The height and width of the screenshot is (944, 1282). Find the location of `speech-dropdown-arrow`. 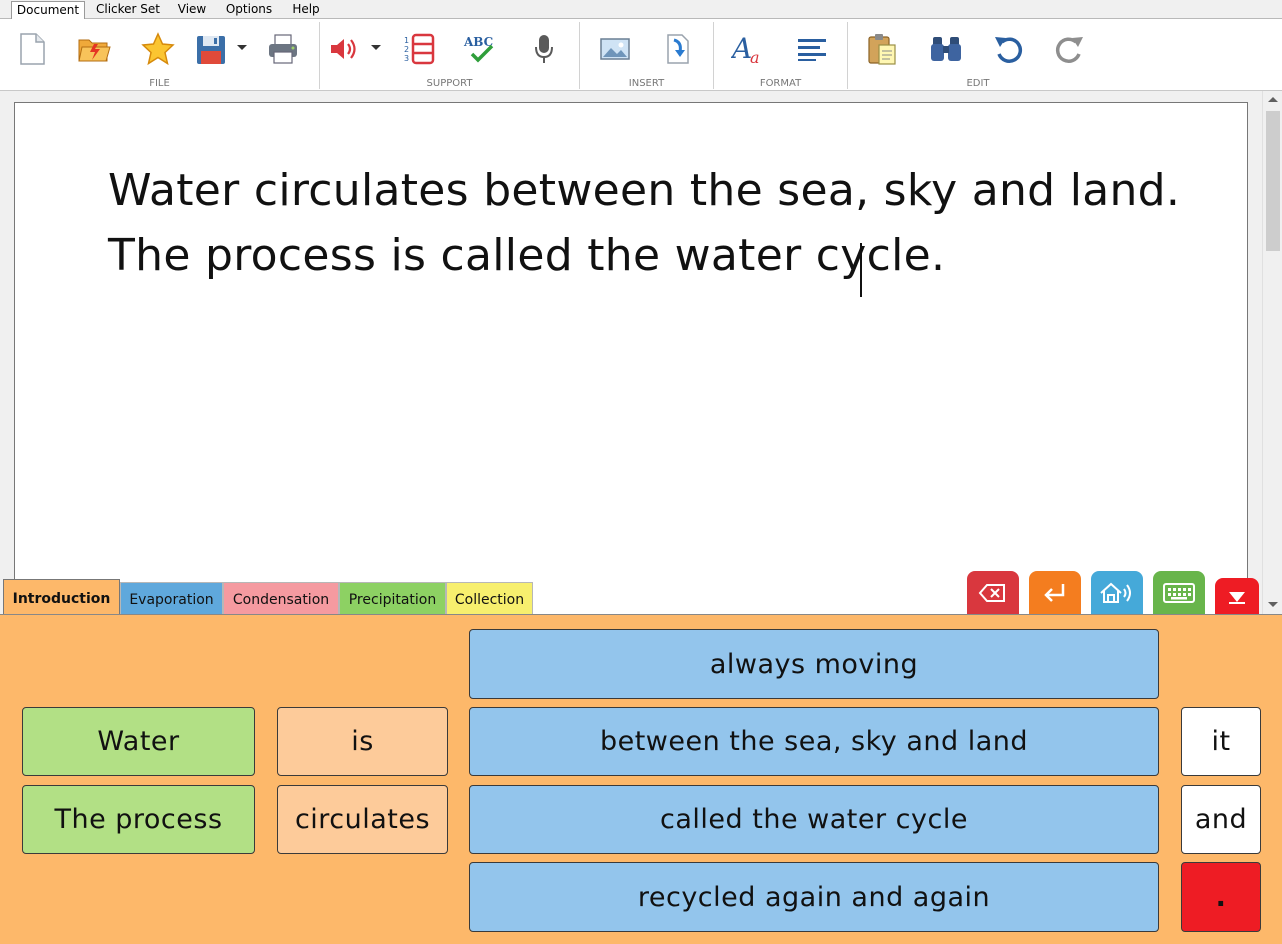

speech-dropdown-arrow is located at coordinates (376, 47).